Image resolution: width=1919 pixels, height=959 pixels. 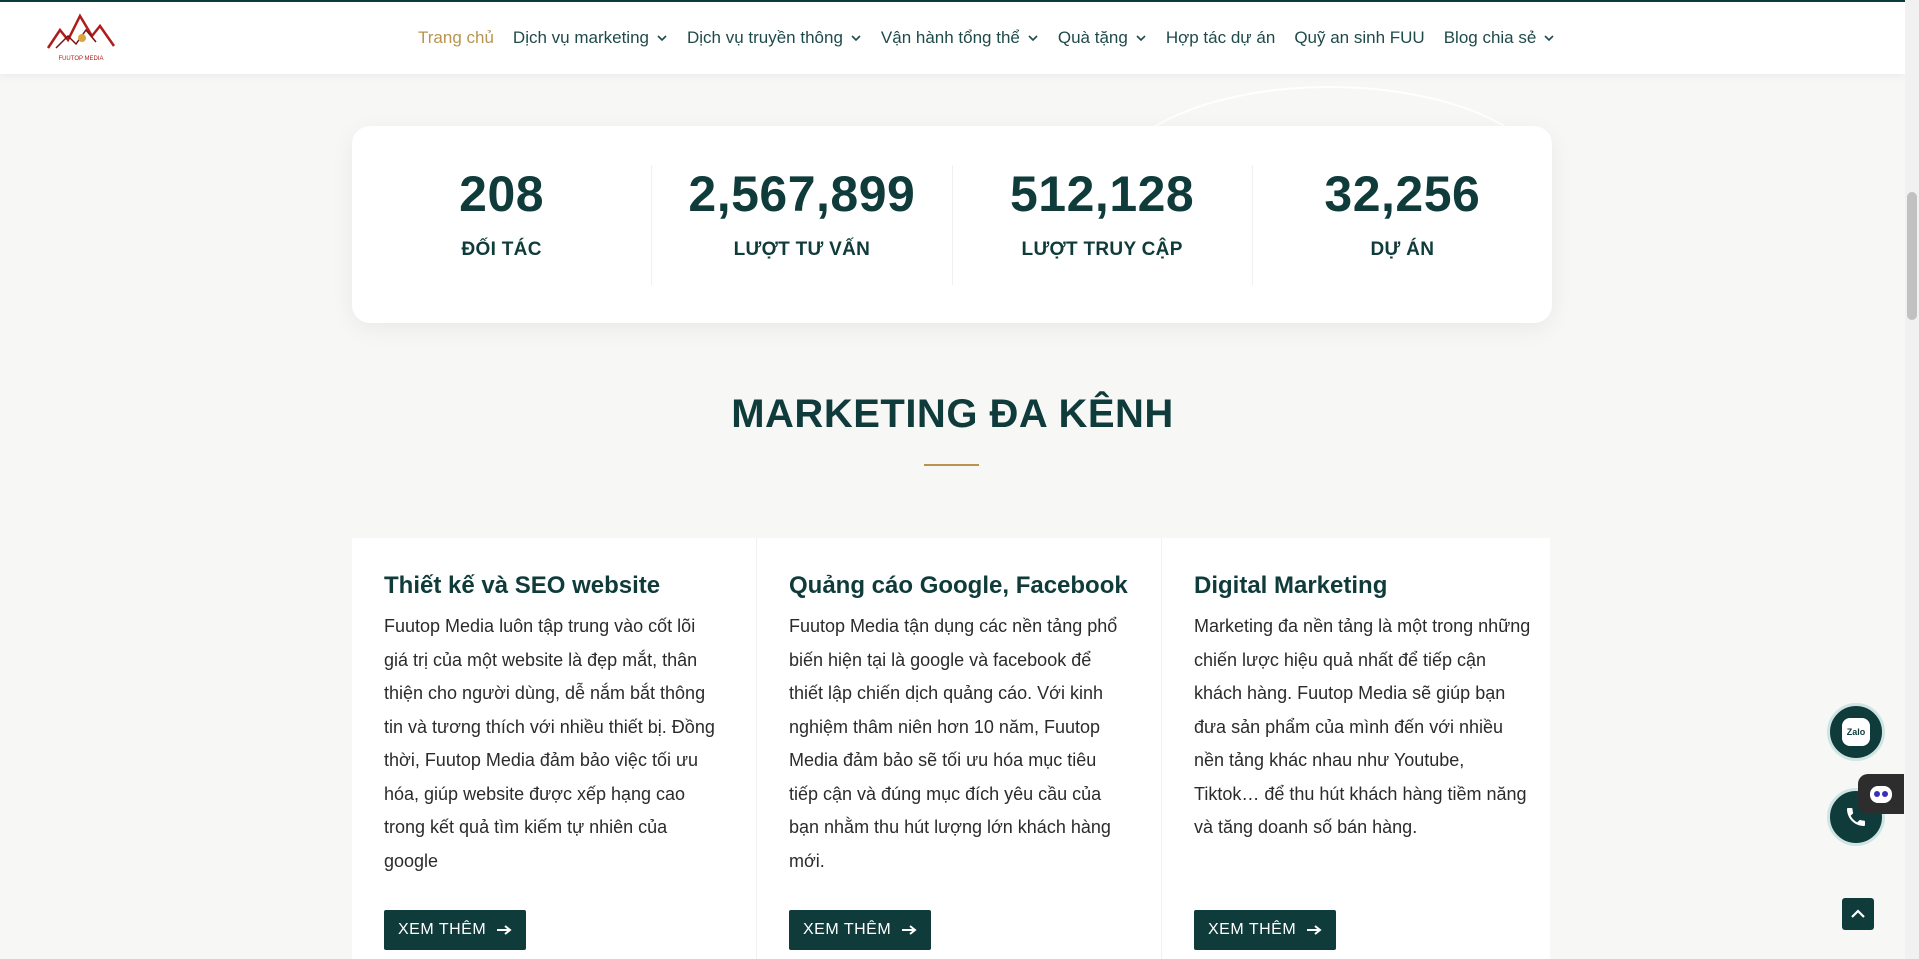 What do you see at coordinates (1912, 479) in the screenshot?
I see `scrollbar` at bounding box center [1912, 479].